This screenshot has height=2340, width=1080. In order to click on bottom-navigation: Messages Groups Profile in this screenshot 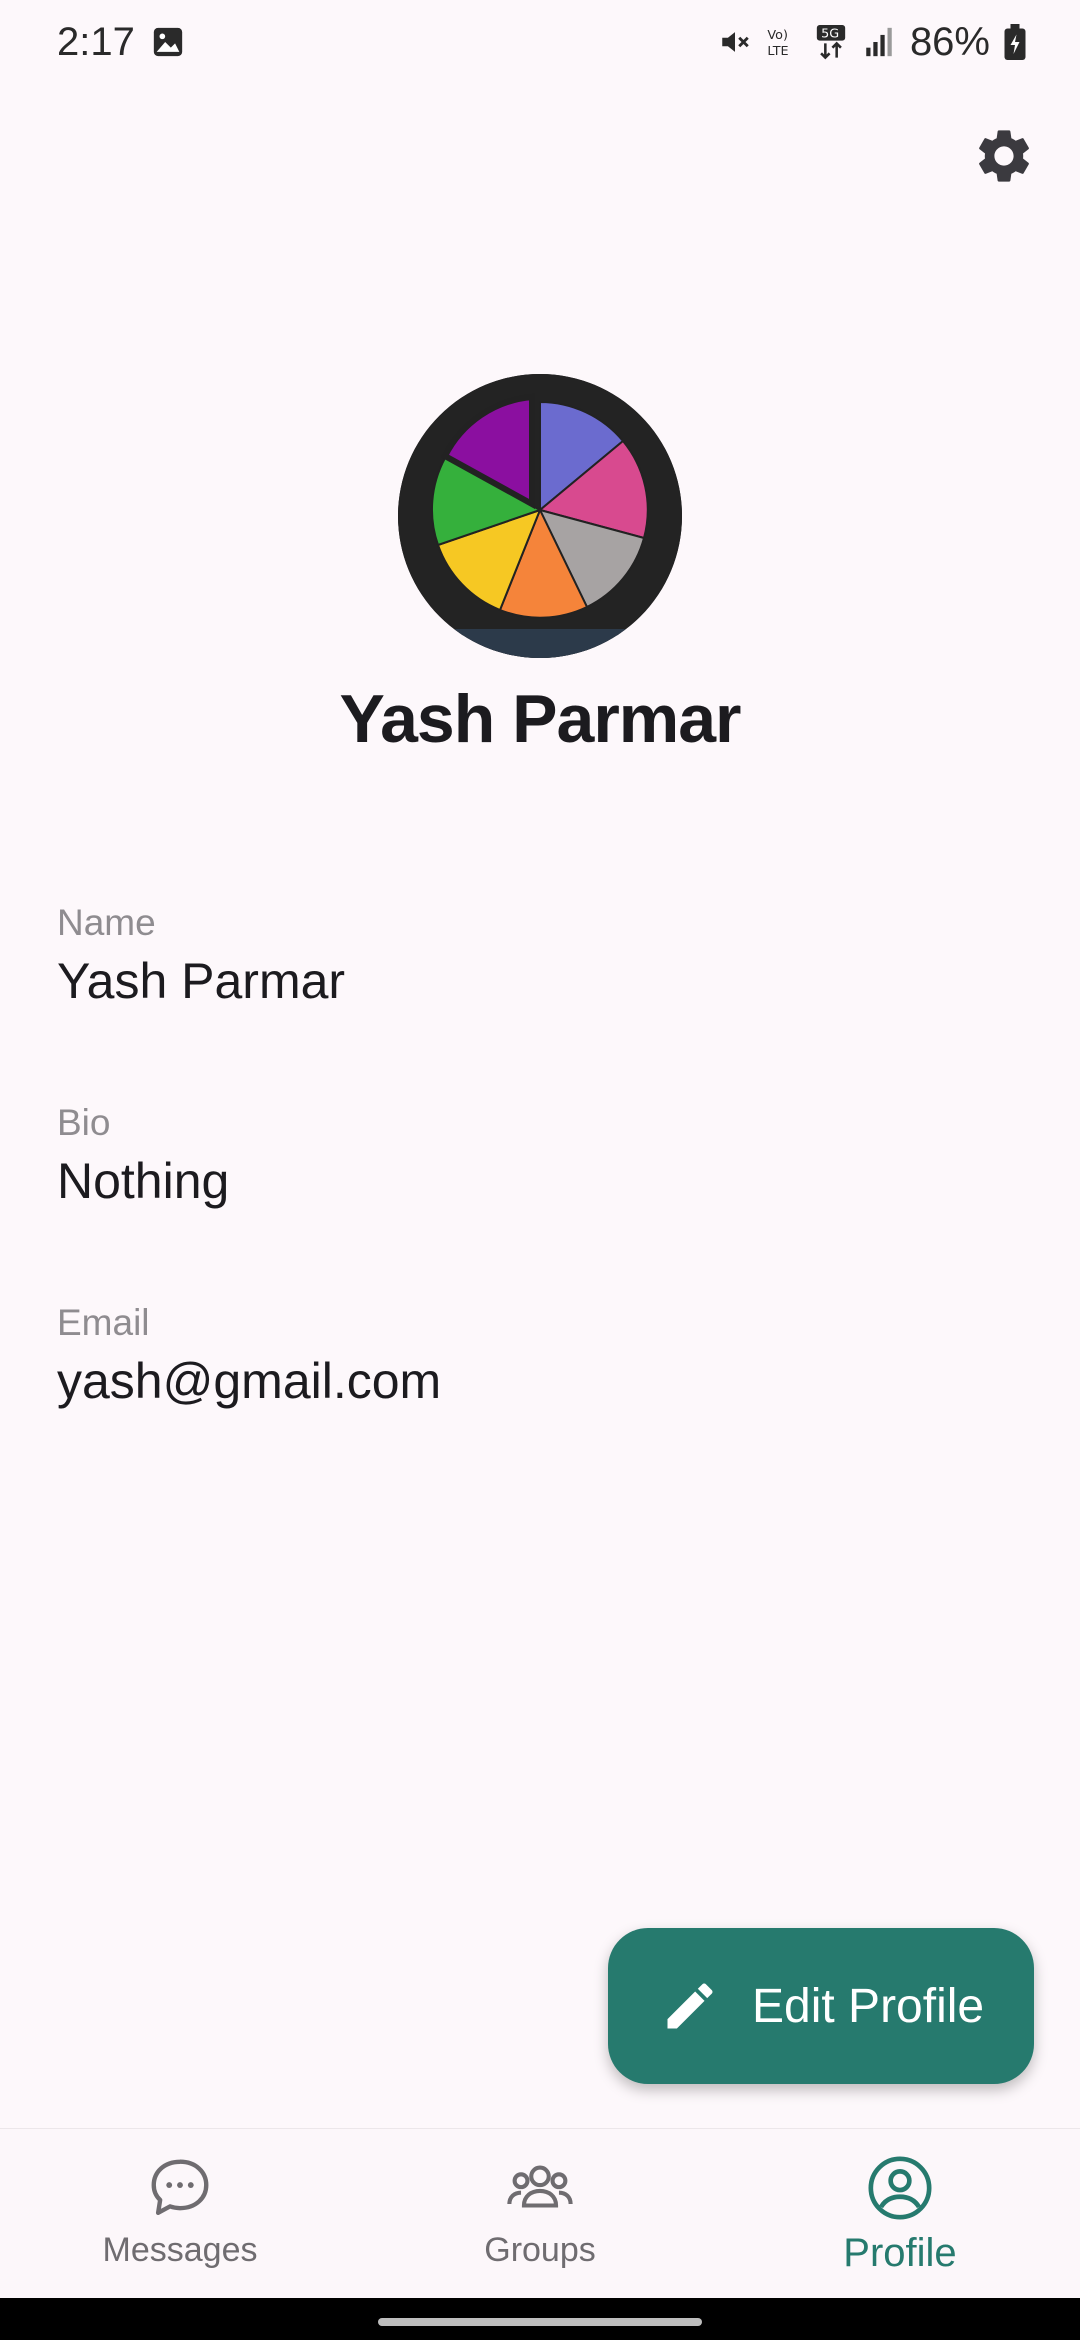, I will do `click(540, 2213)`.